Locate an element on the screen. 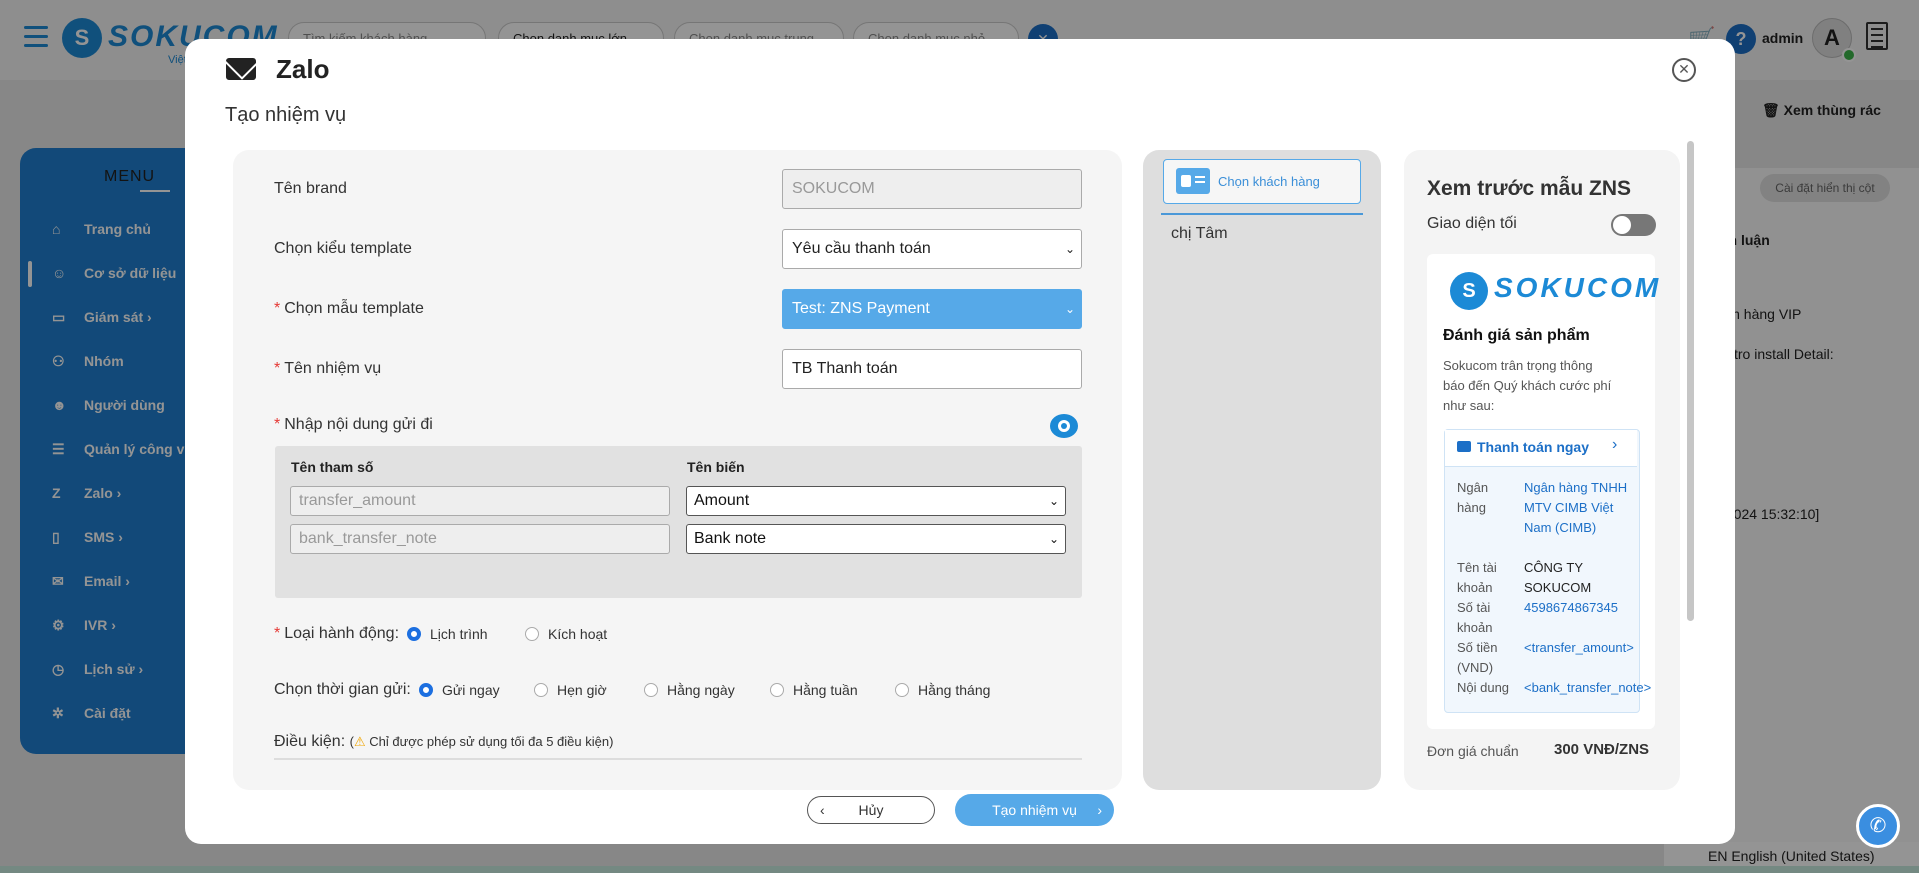 This screenshot has width=1919, height=873. template-type-label: Chọn kiểu template is located at coordinates (343, 248).